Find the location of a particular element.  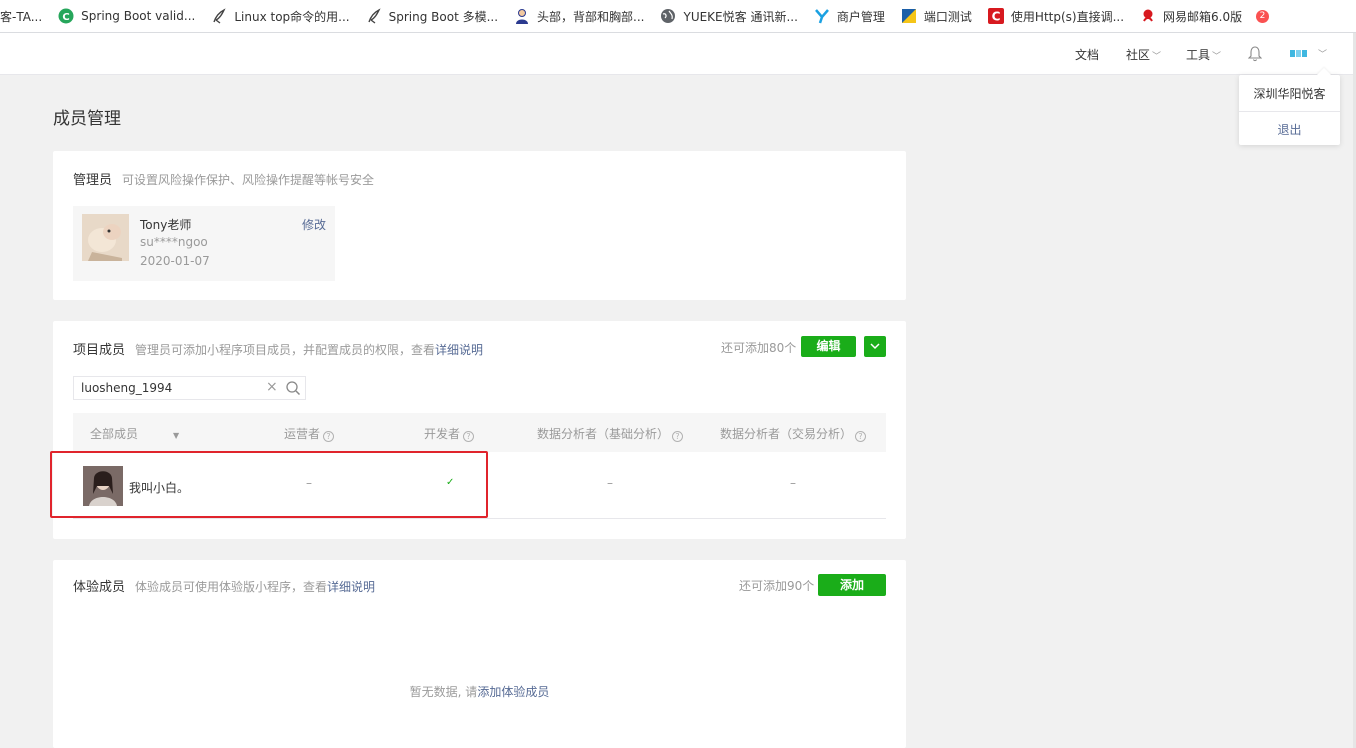

col-trade-analyst: 数据分析者（交易分析）? is located at coordinates (793, 433).